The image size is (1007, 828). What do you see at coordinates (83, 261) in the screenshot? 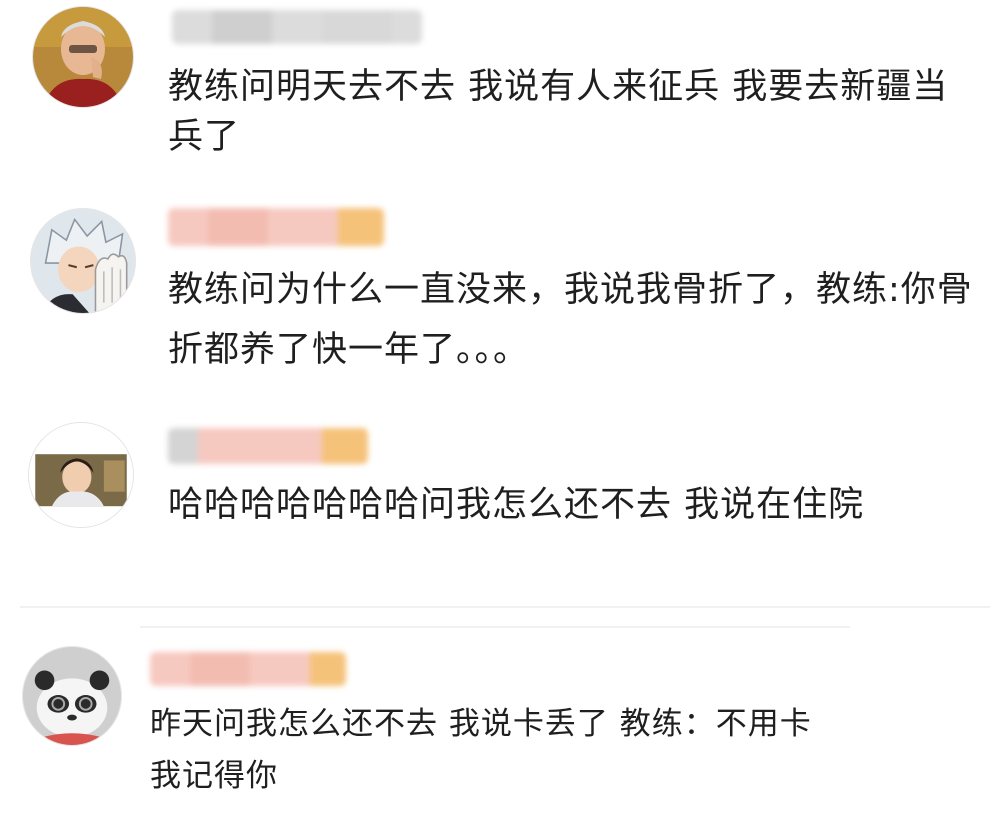
I see `anime-character-avatar-icon` at bounding box center [83, 261].